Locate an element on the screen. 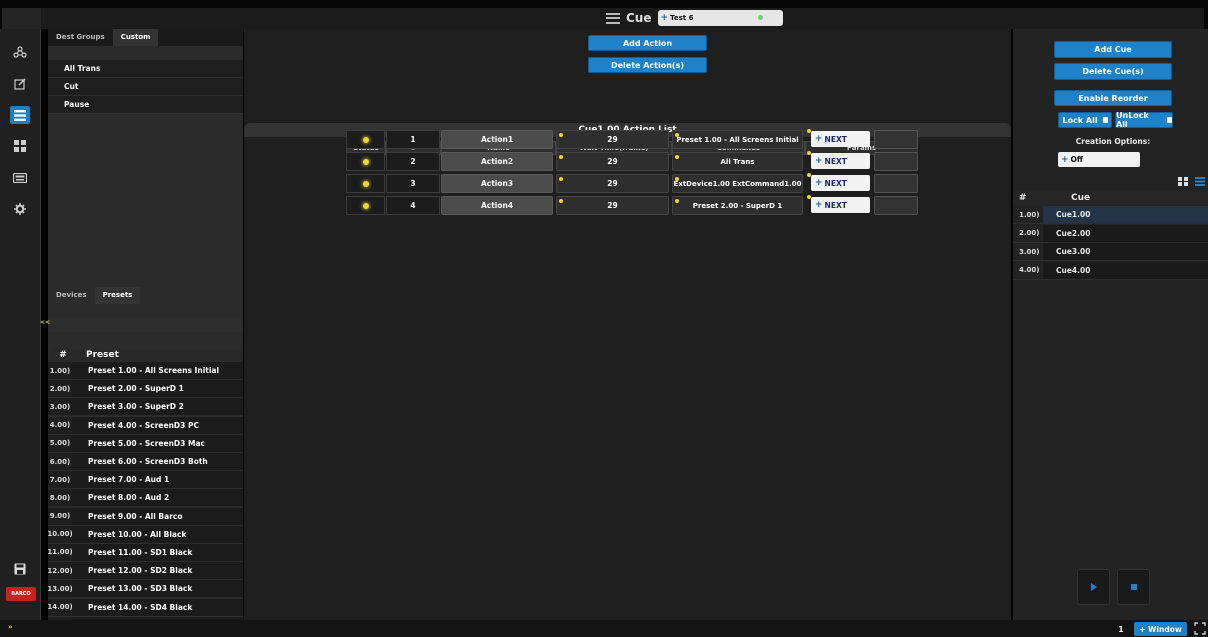 The width and height of the screenshot is (1208, 637). cue-name: Cue4.00 is located at coordinates (1125, 270).